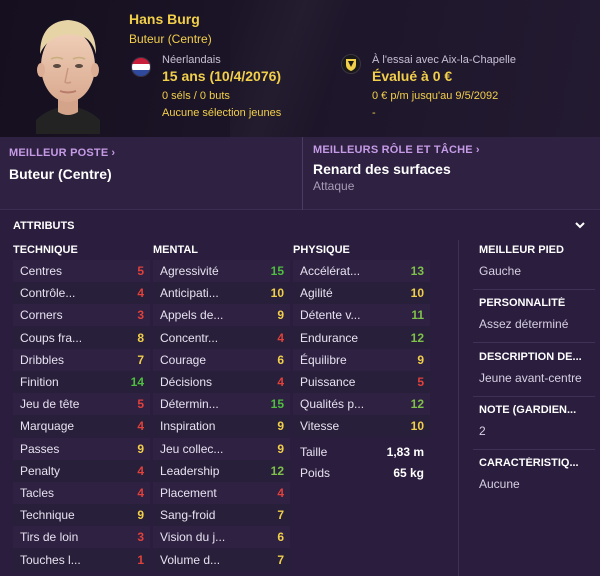 The height and width of the screenshot is (576, 600). Describe the element at coordinates (417, 404) in the screenshot. I see `attribute-value: 12` at that location.